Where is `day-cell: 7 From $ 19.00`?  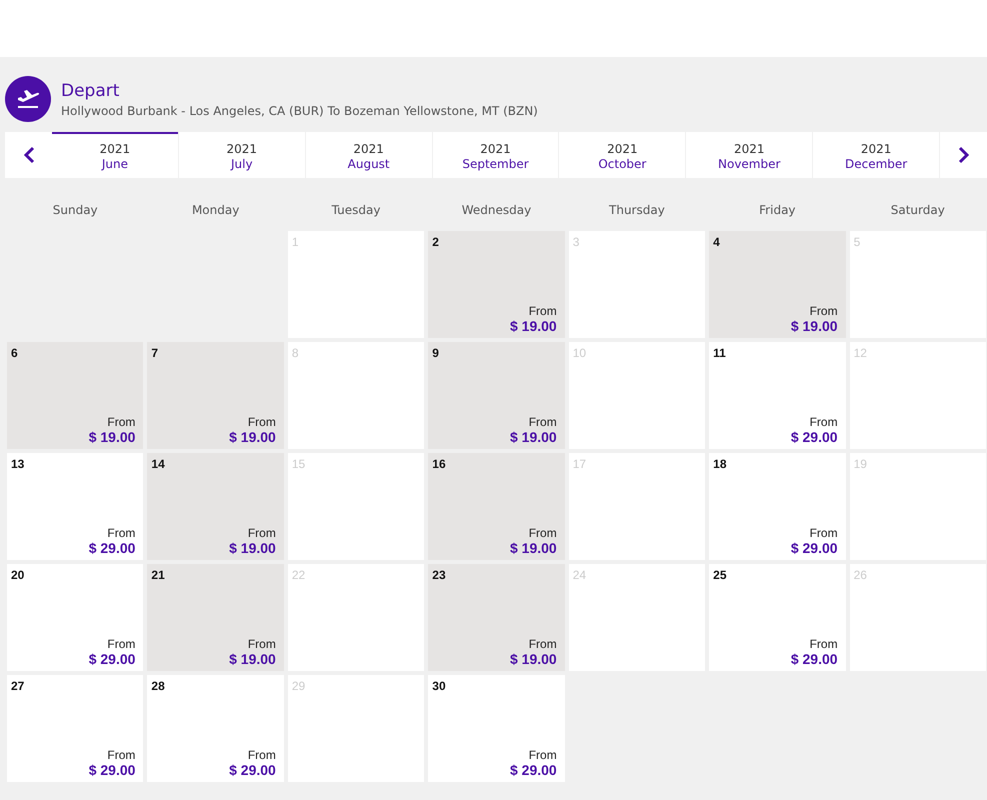
day-cell: 7 From $ 19.00 is located at coordinates (215, 395).